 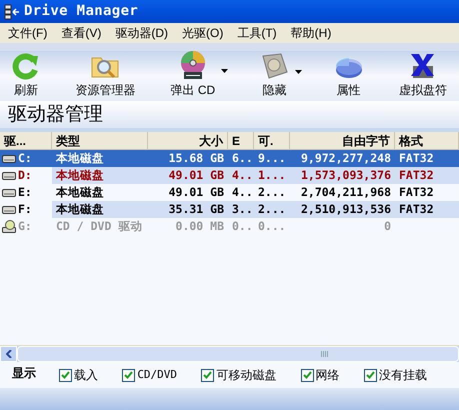 I want to click on toolbar-button: 弹出 CD, so click(x=193, y=74).